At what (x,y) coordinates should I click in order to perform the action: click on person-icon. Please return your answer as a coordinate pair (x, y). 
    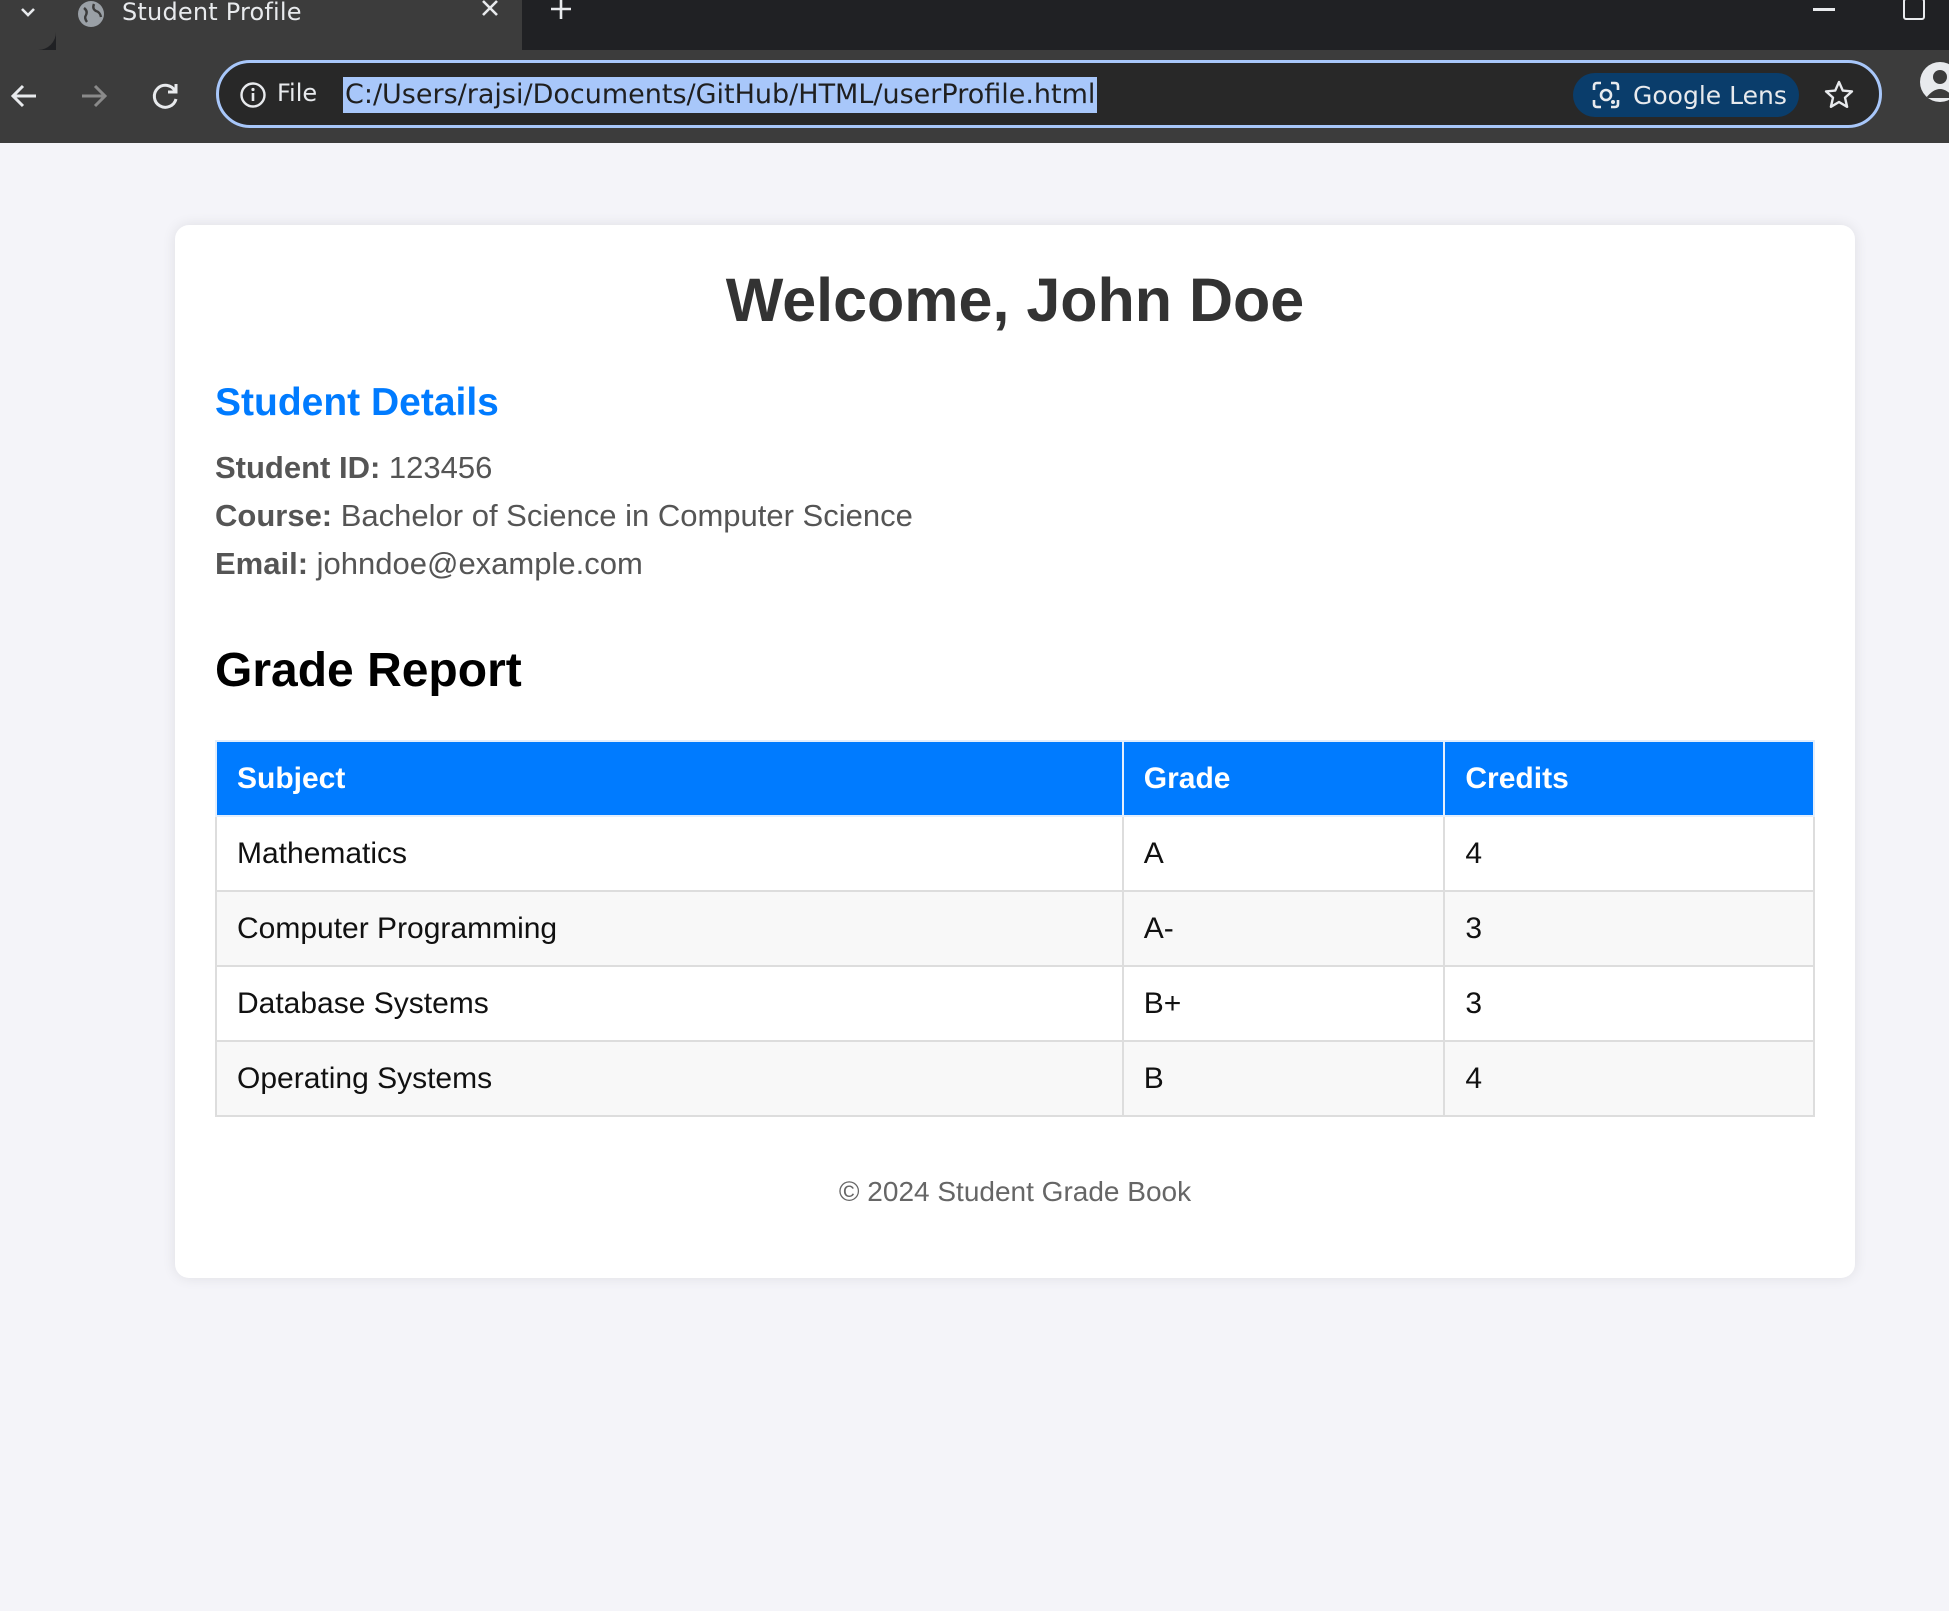
    Looking at the image, I should click on (1937, 84).